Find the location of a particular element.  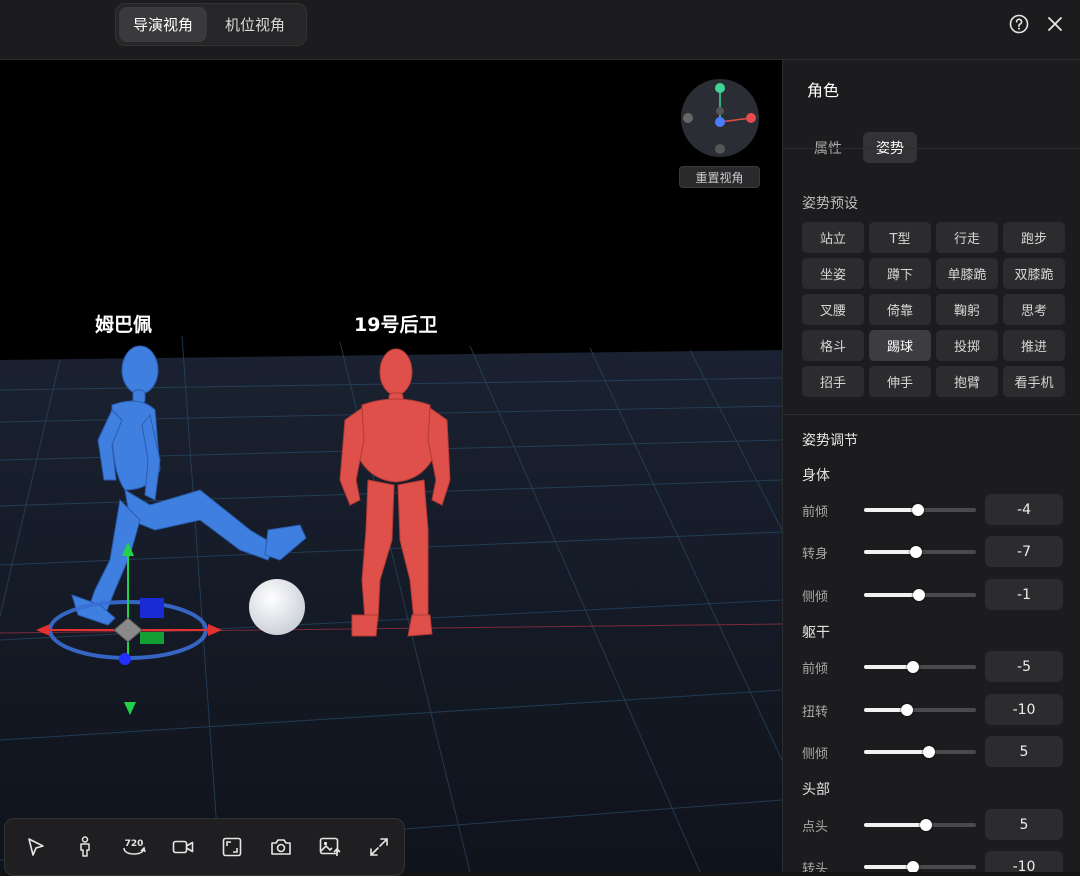

video-camera-icon is located at coordinates (182, 847).